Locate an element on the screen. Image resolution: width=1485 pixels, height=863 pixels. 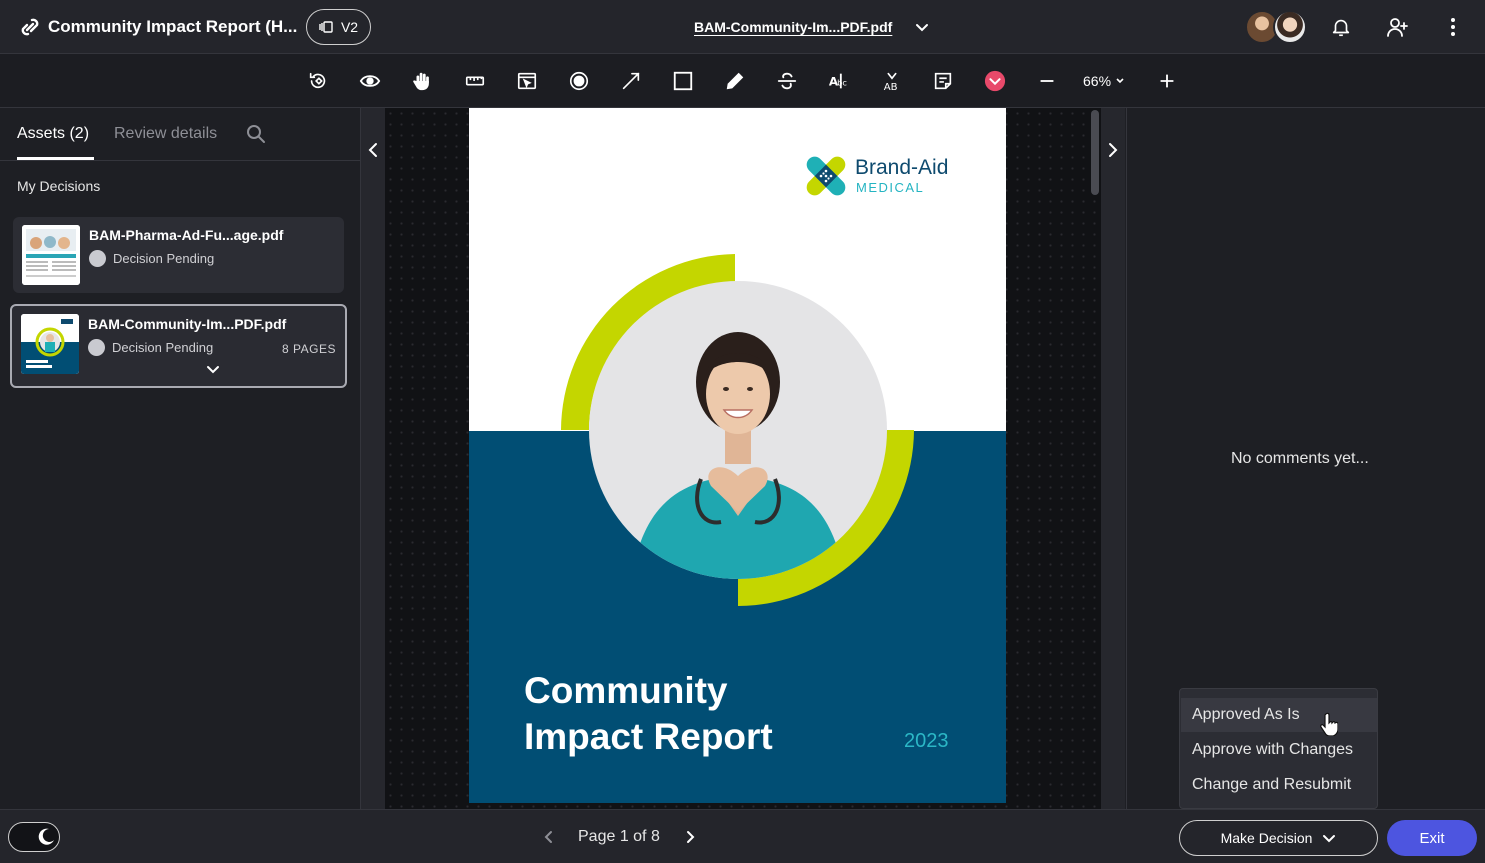
pen-tool is located at coordinates (735, 81).